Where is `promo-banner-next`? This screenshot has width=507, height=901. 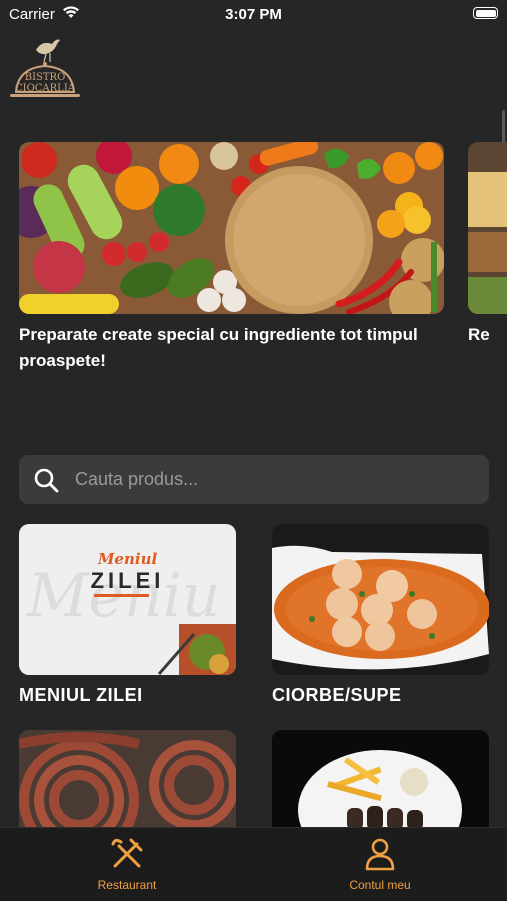
promo-banner-next is located at coordinates (487, 228).